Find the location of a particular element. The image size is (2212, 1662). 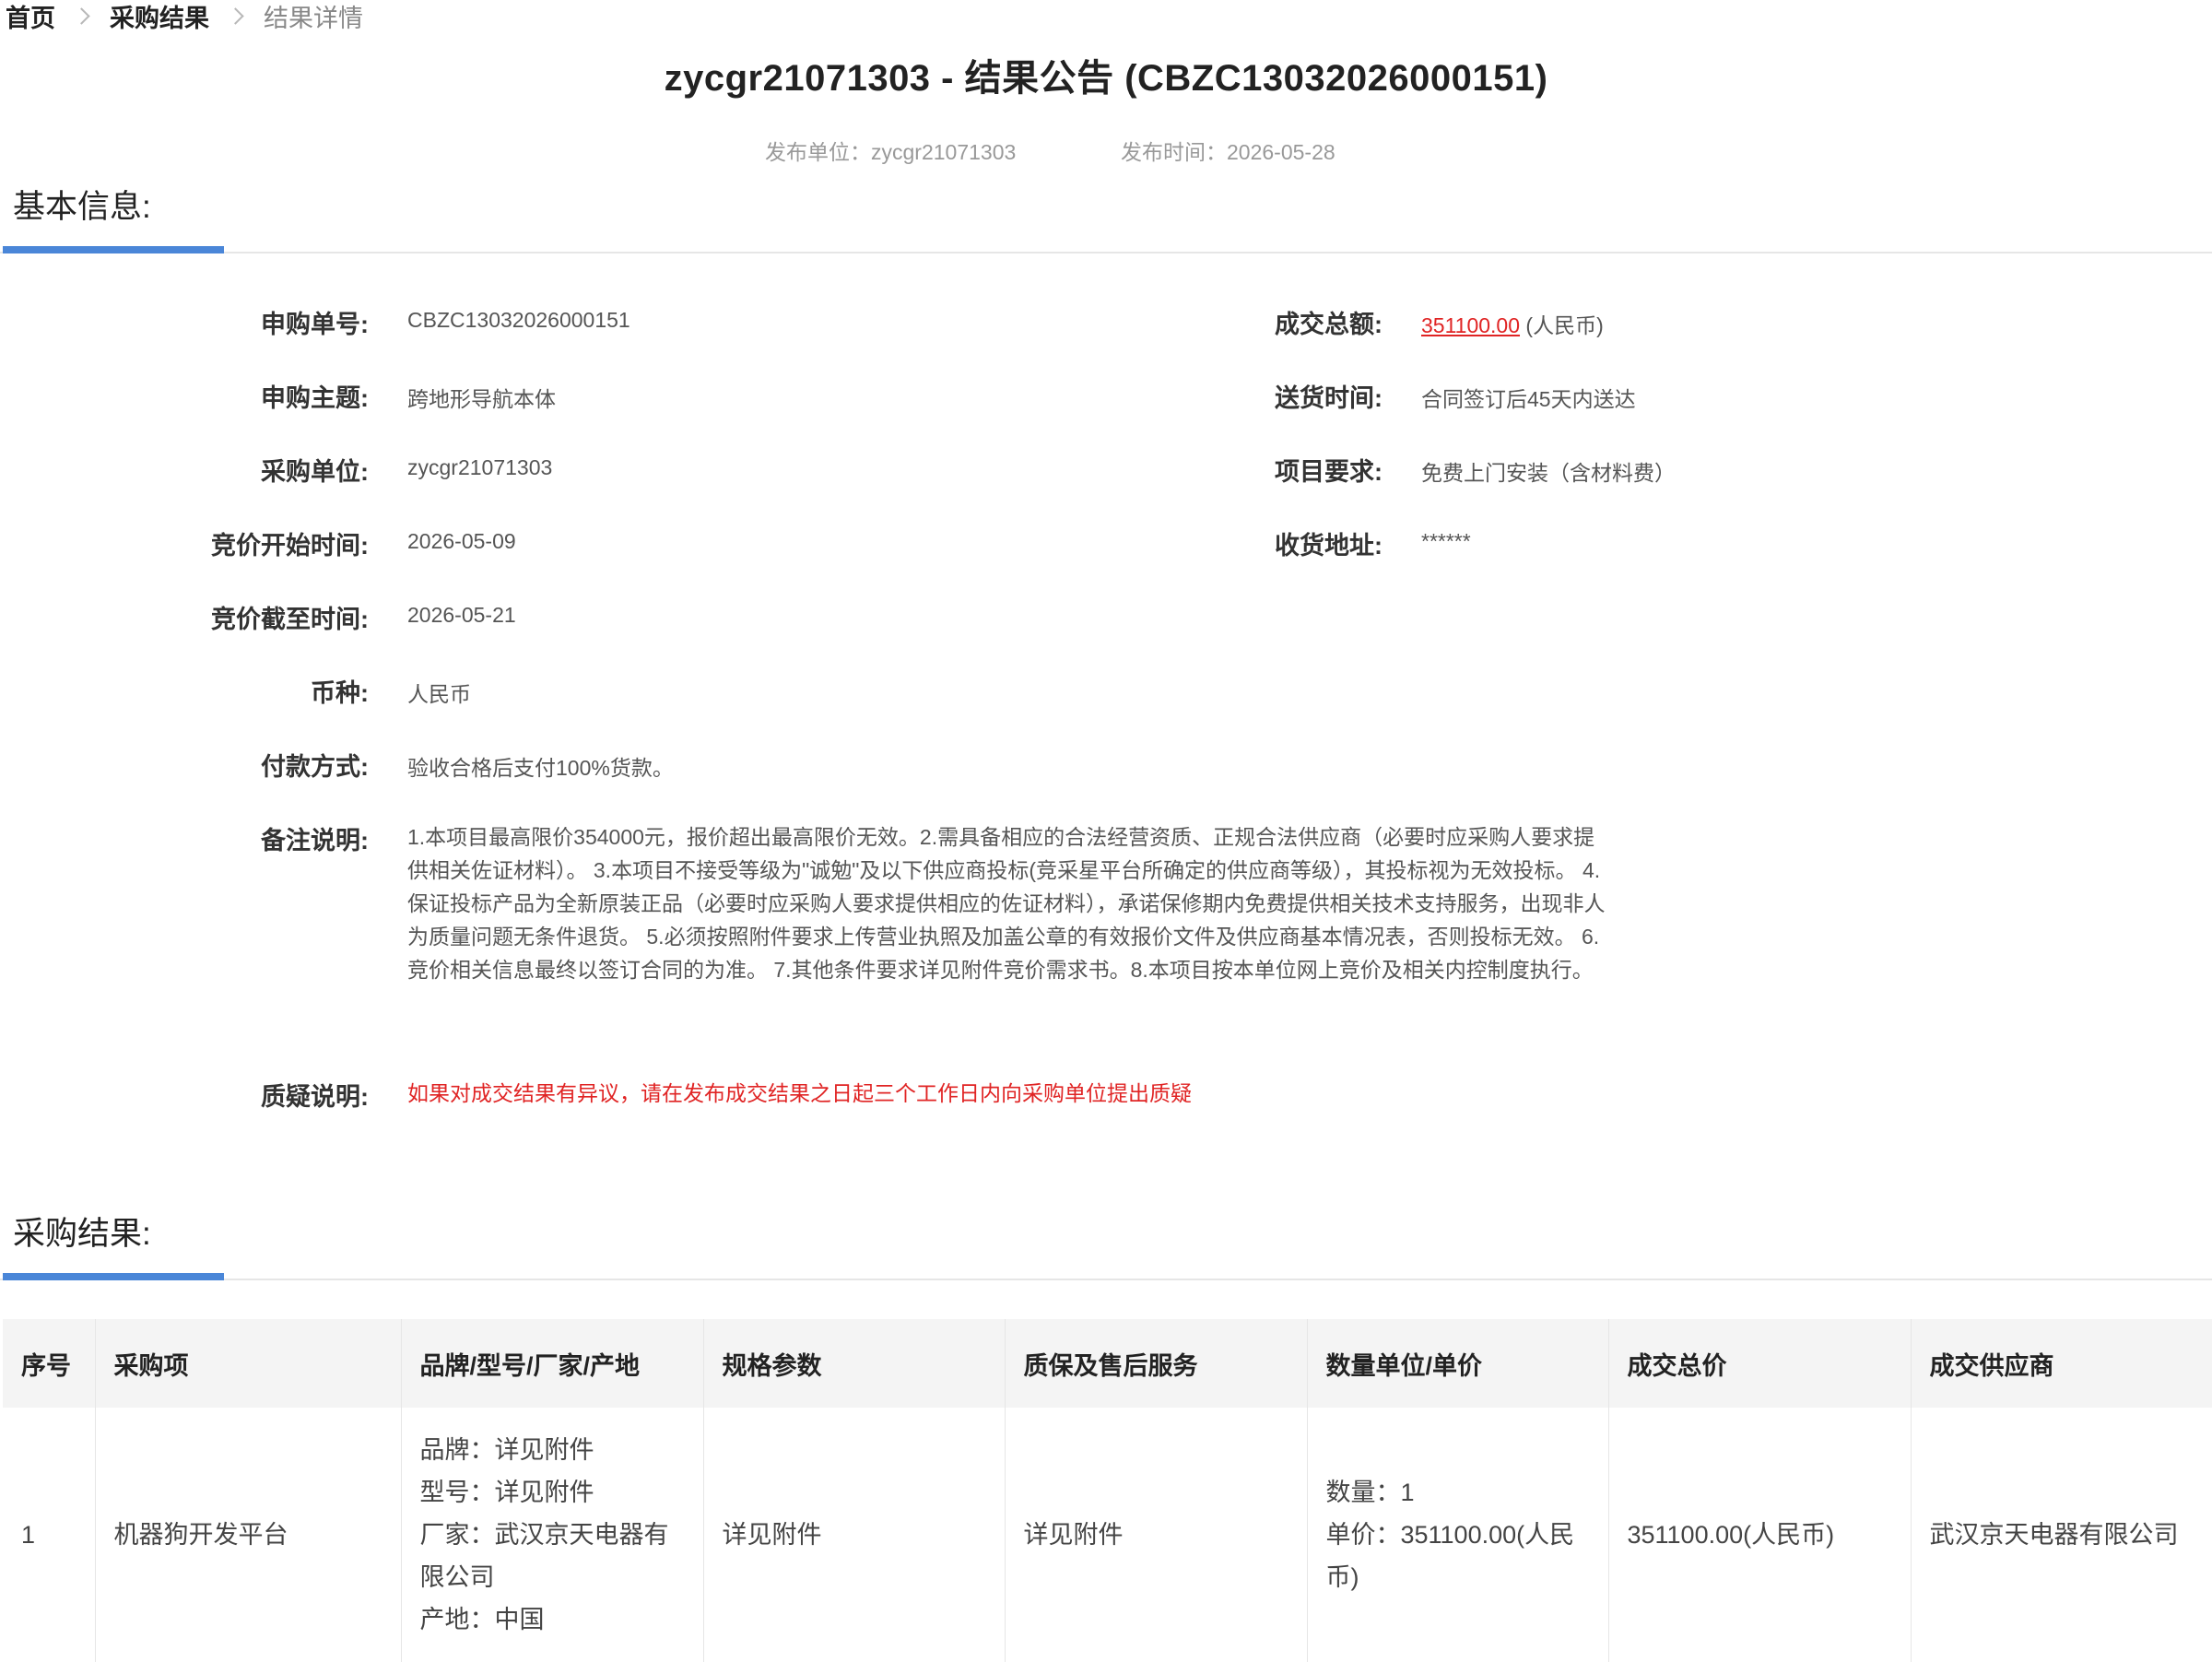

bid-end-label: 竞价截至时间: is located at coordinates (290, 620).